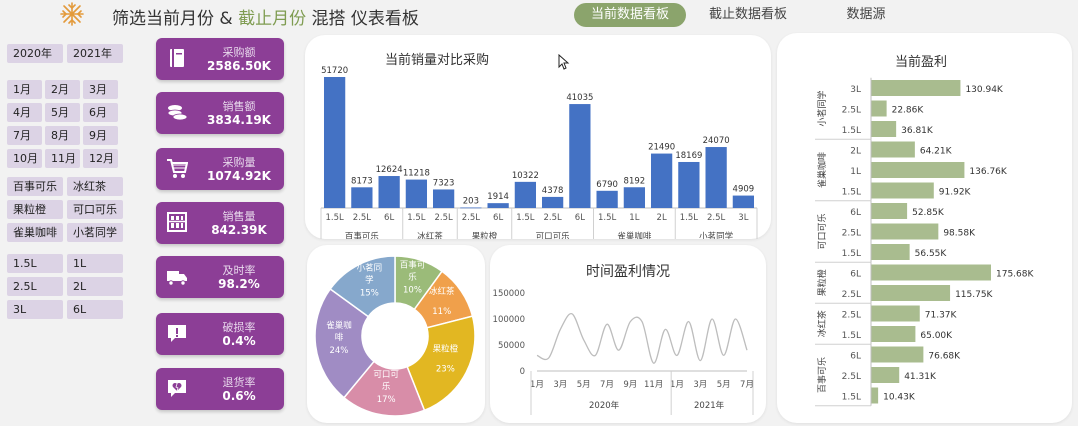 The height and width of the screenshot is (426, 1078). Describe the element at coordinates (936, 152) in the screenshot. I see `bar-data-label: 64.21K` at that location.